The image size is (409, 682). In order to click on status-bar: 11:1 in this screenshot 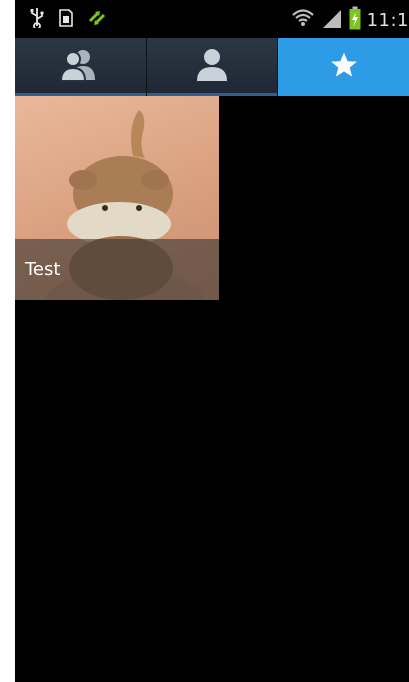, I will do `click(212, 19)`.